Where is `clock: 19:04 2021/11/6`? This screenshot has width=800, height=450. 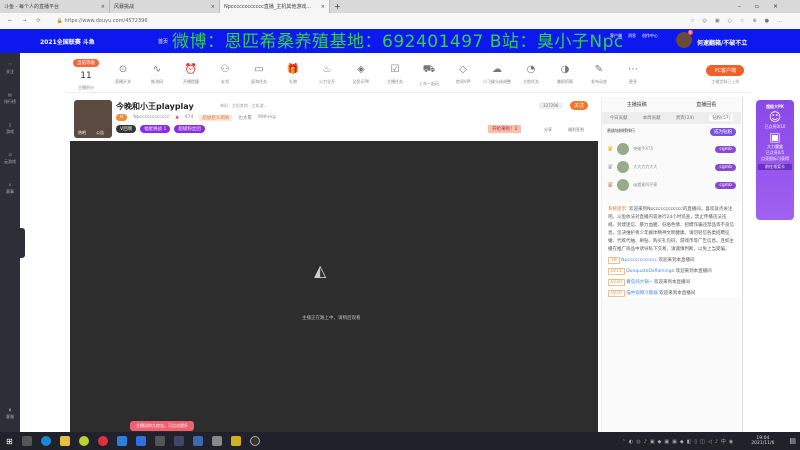
clock: 19:04 2021/11/6 is located at coordinates (762, 441).